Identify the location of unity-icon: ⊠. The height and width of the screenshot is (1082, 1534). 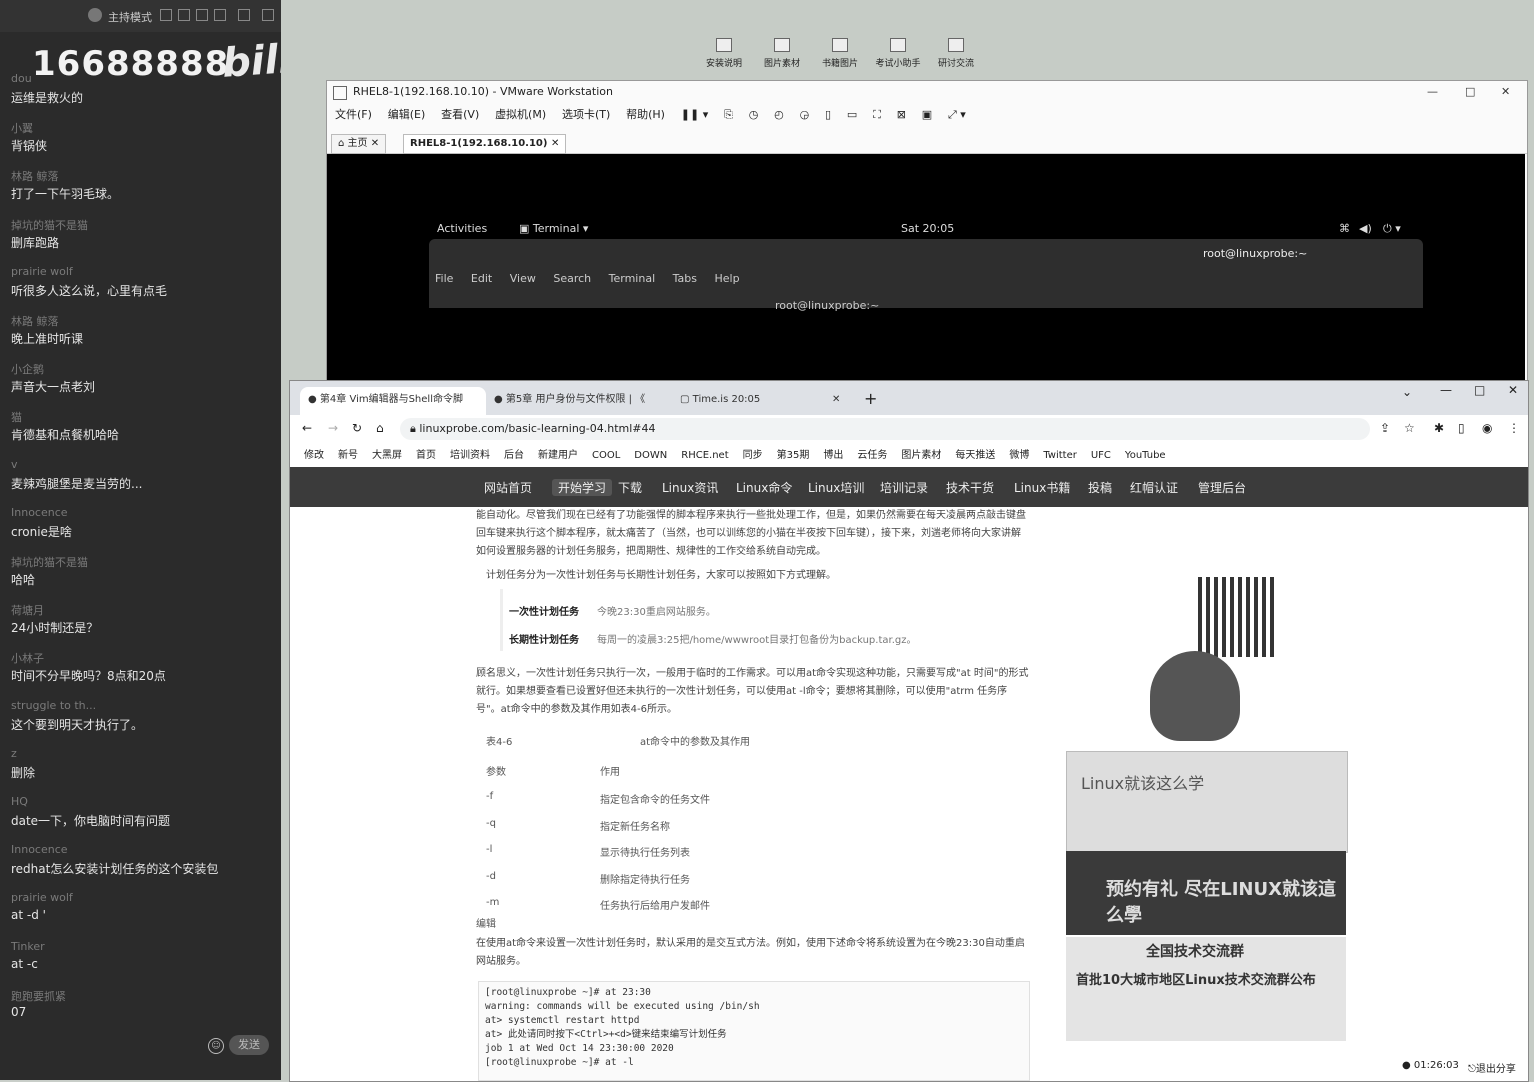
(901, 114).